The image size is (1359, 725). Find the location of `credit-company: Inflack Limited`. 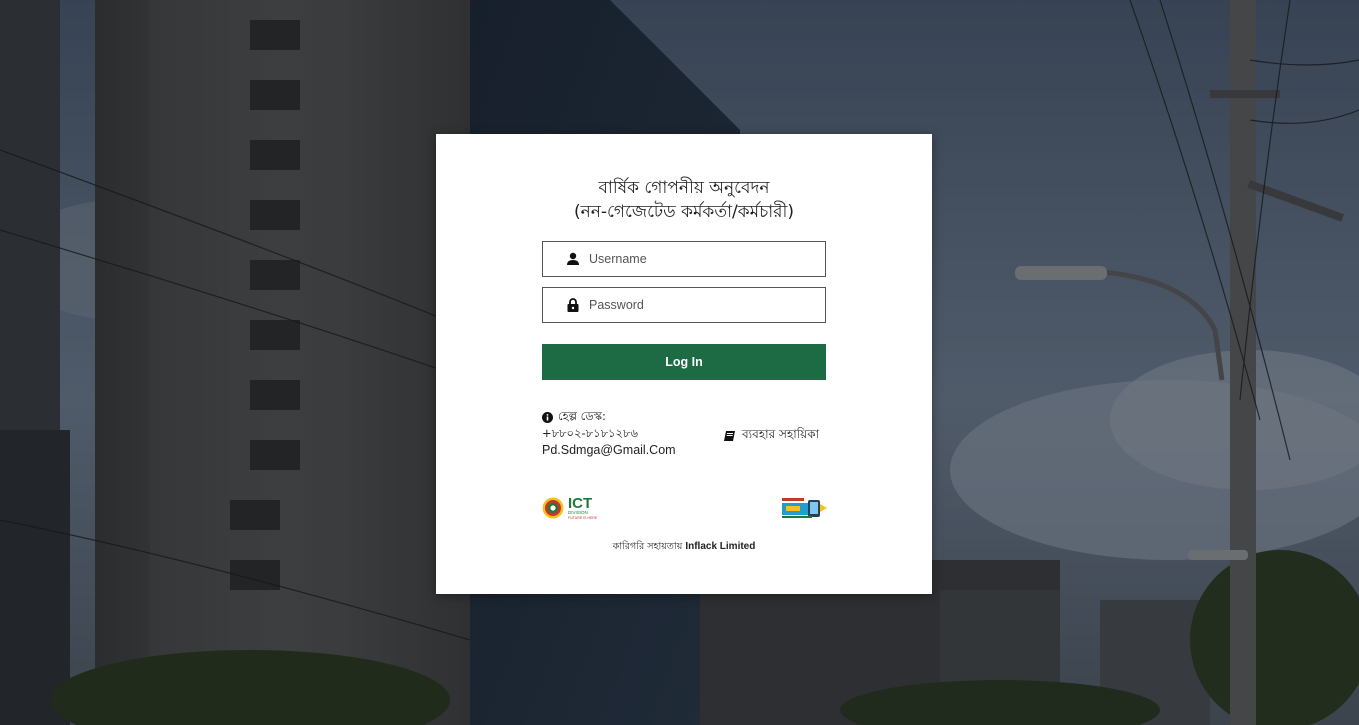

credit-company: Inflack Limited is located at coordinates (720, 546).